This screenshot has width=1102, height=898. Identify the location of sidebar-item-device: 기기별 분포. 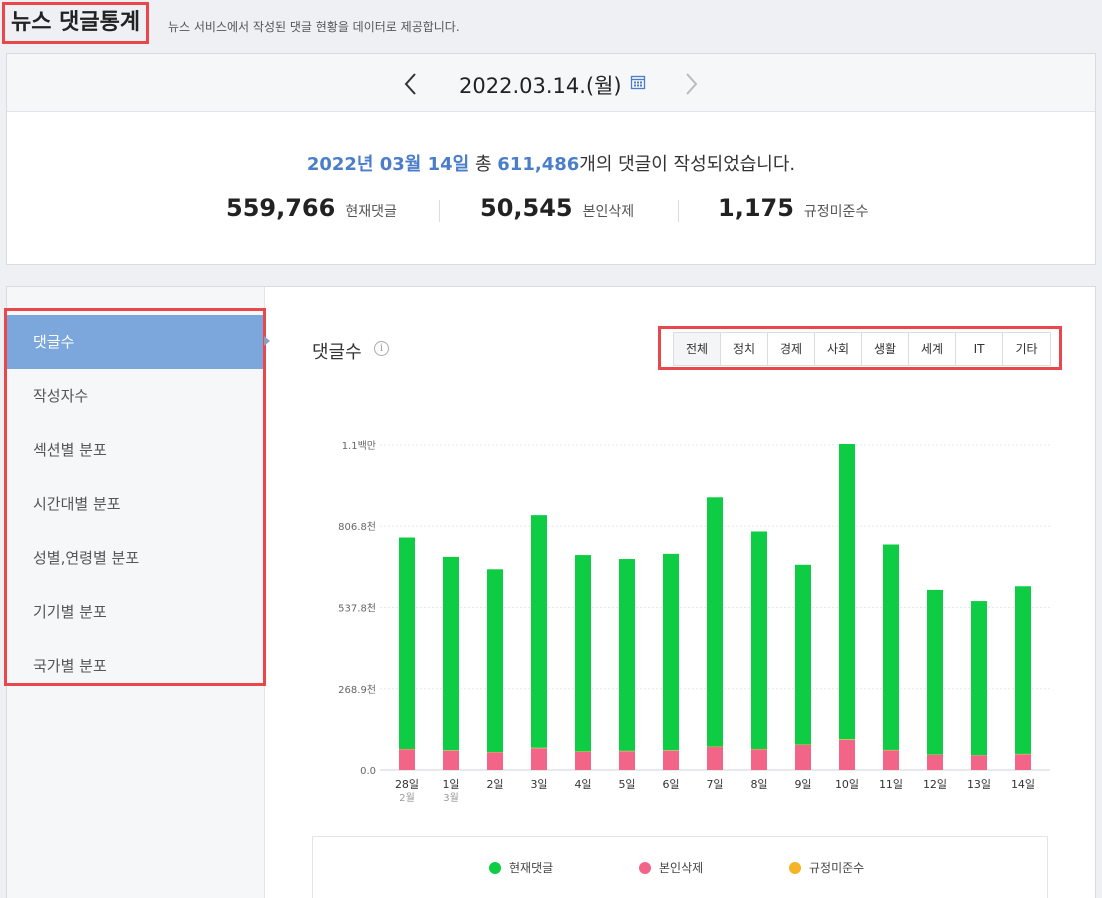
(135, 612).